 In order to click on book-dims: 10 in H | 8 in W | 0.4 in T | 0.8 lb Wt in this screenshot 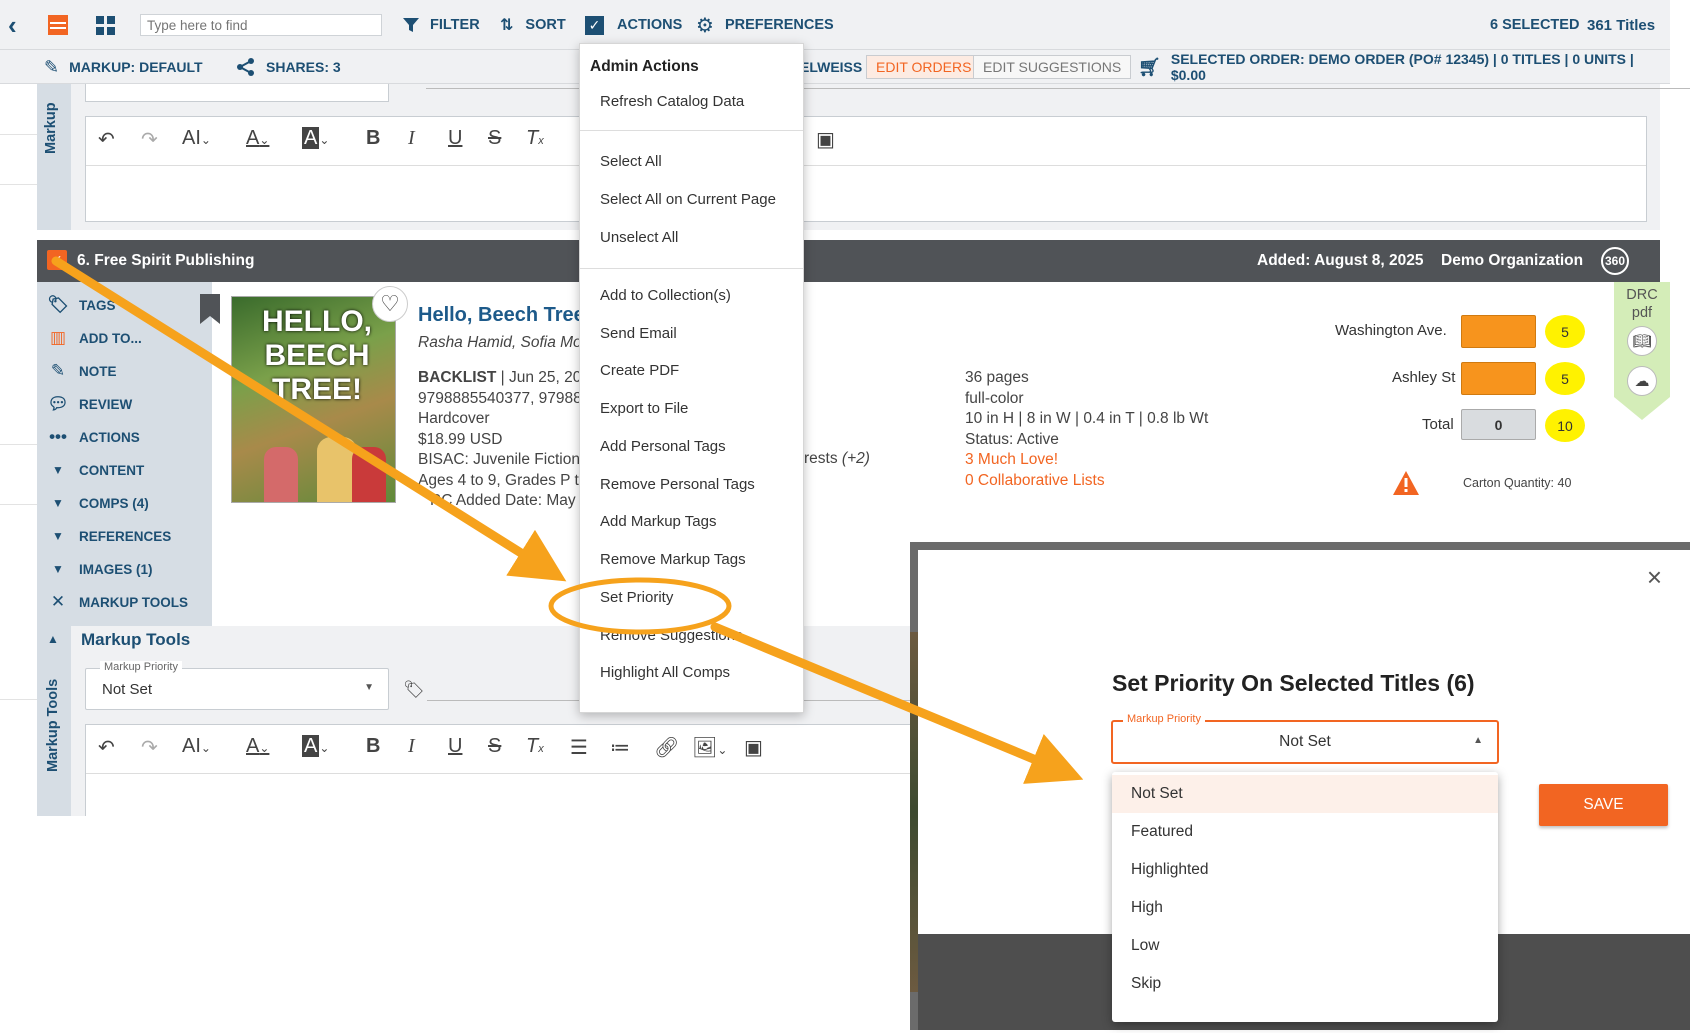, I will do `click(1087, 418)`.